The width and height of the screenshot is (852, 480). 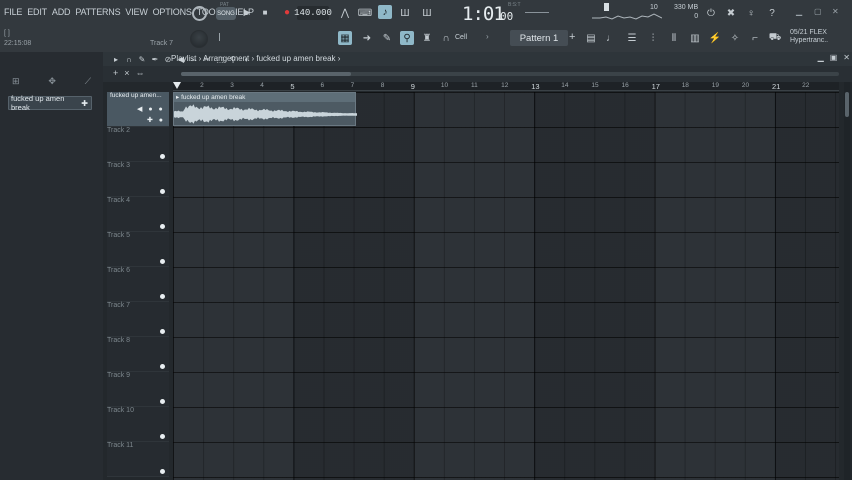 What do you see at coordinates (407, 38) in the screenshot?
I see `link-icon: ⚲` at bounding box center [407, 38].